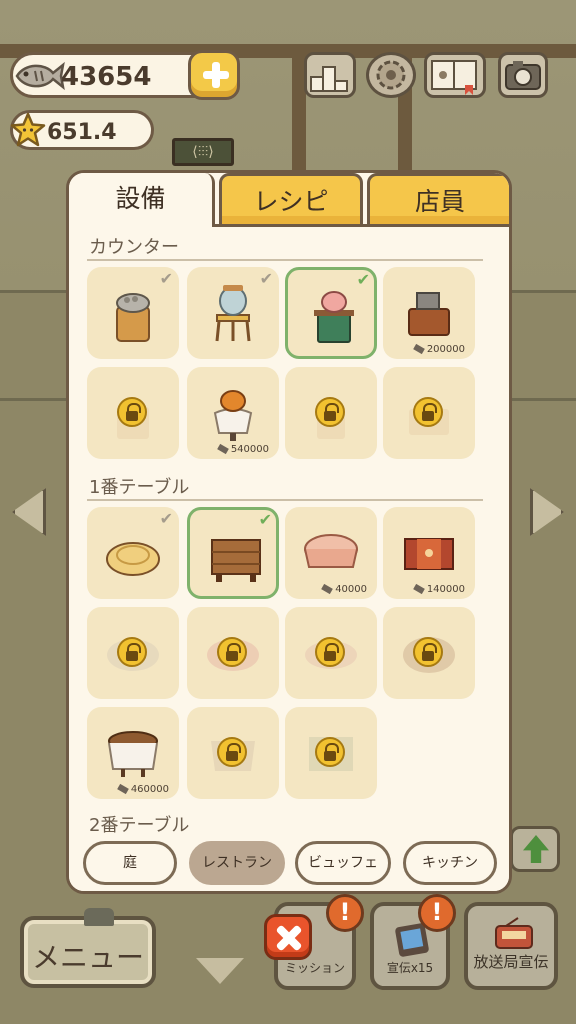  Describe the element at coordinates (514, 933) in the screenshot. I see `radio-icon` at that location.